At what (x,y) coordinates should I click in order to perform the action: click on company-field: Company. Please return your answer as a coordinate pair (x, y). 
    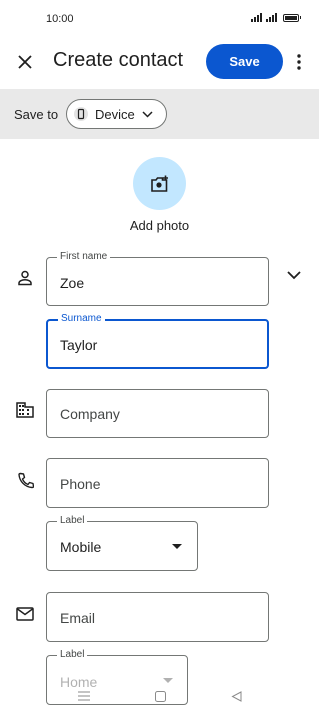
    Looking at the image, I should click on (157, 413).